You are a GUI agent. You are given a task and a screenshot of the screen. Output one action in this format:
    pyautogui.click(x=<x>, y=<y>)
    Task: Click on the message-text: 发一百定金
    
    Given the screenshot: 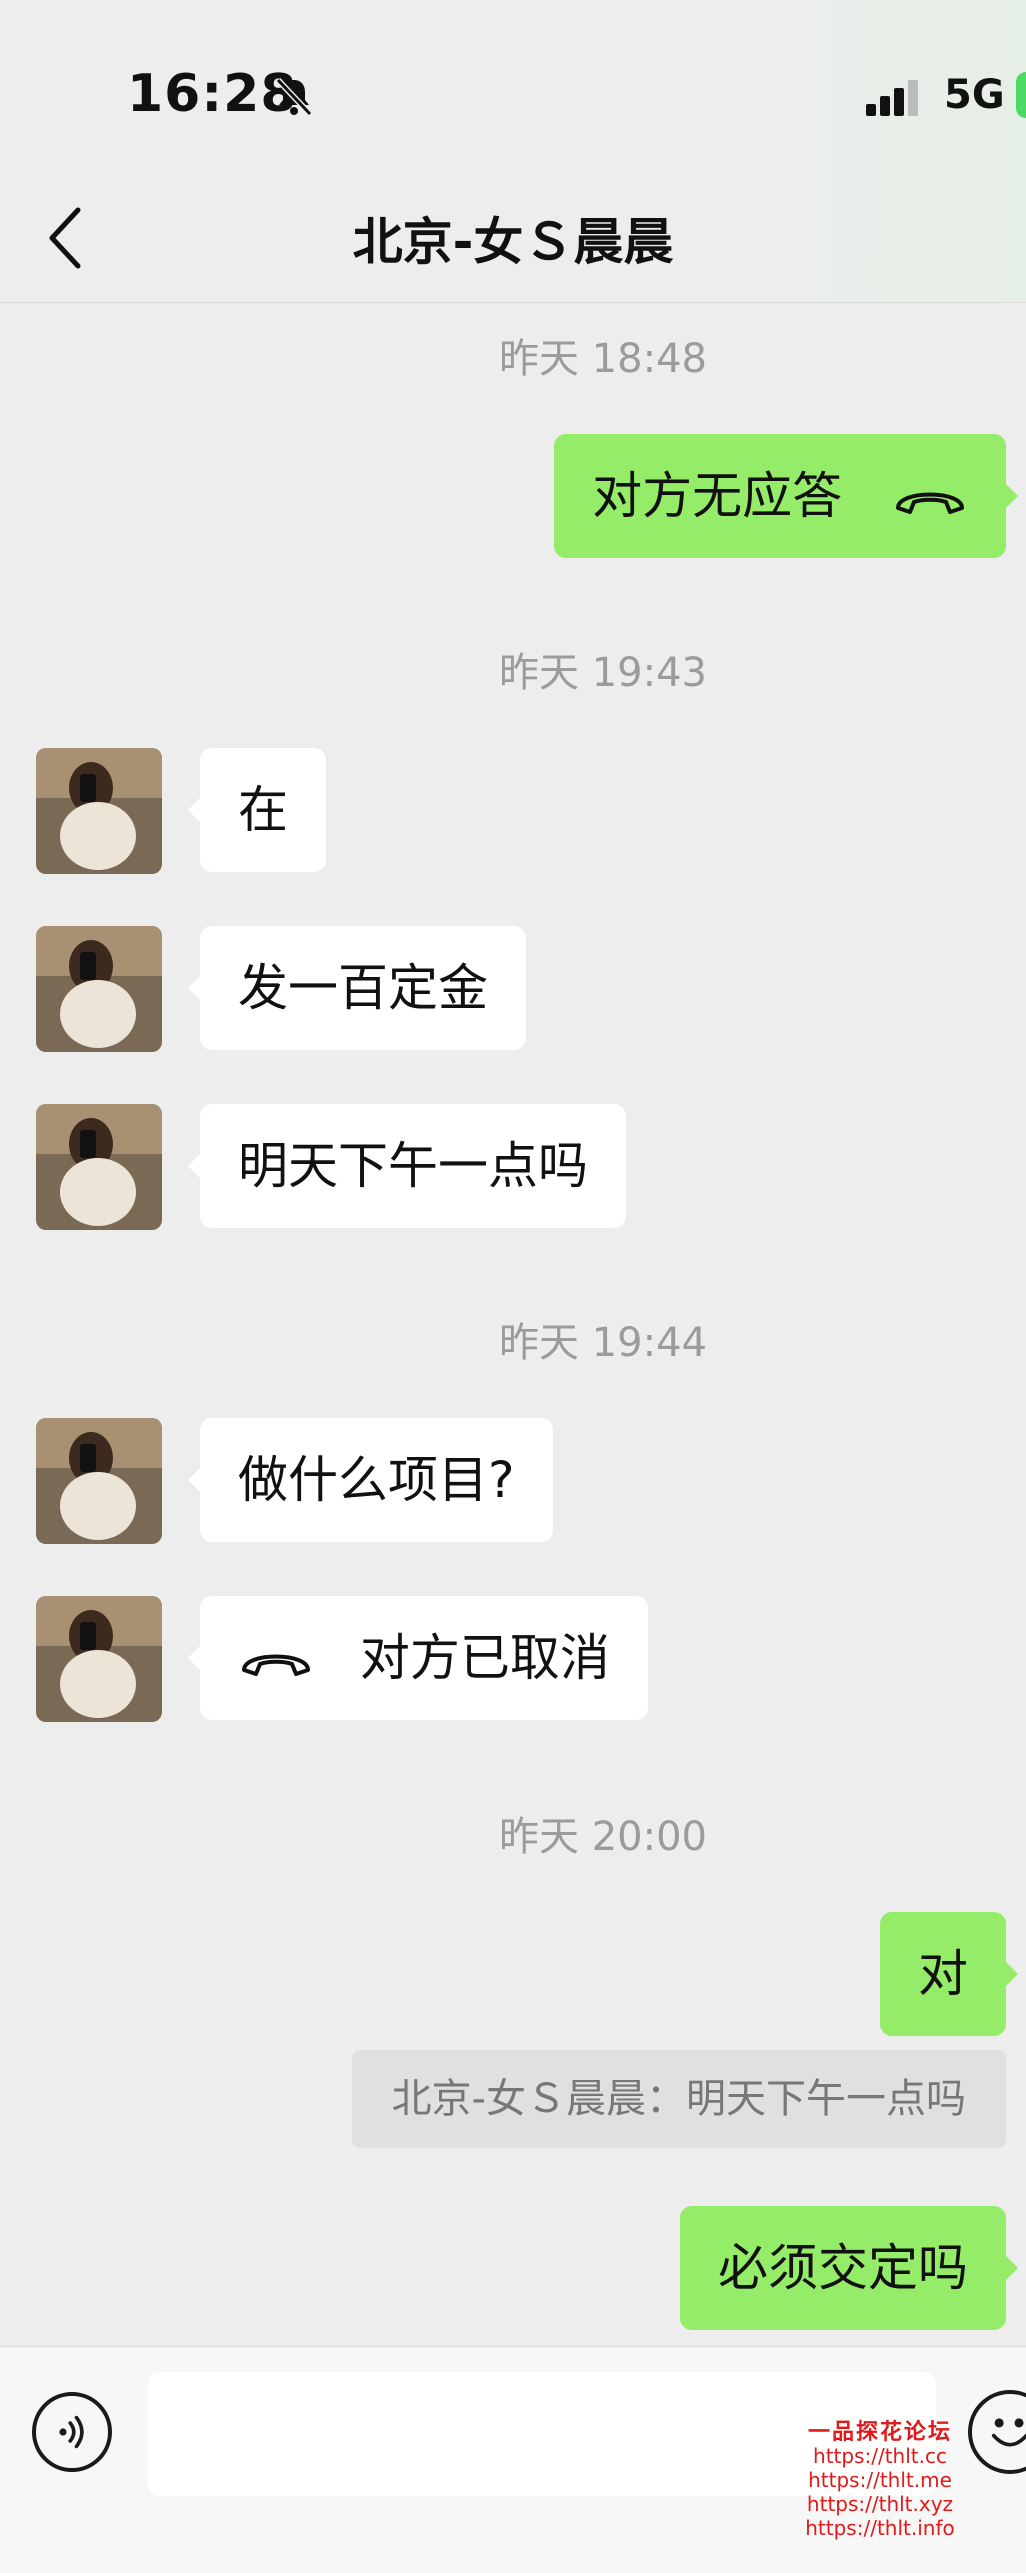 What is the action you would take?
    pyautogui.click(x=363, y=988)
    